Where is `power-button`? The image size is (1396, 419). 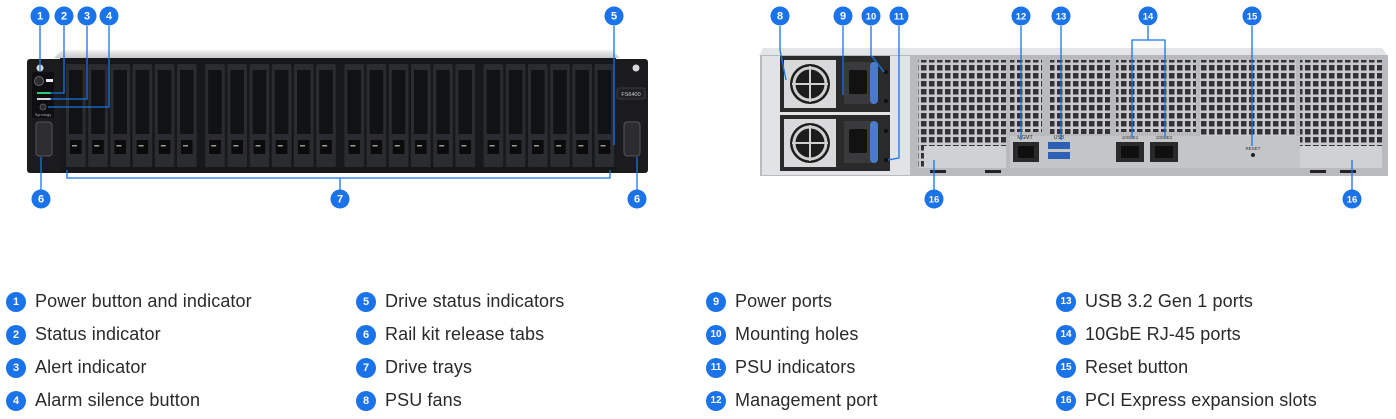 power-button is located at coordinates (39, 81).